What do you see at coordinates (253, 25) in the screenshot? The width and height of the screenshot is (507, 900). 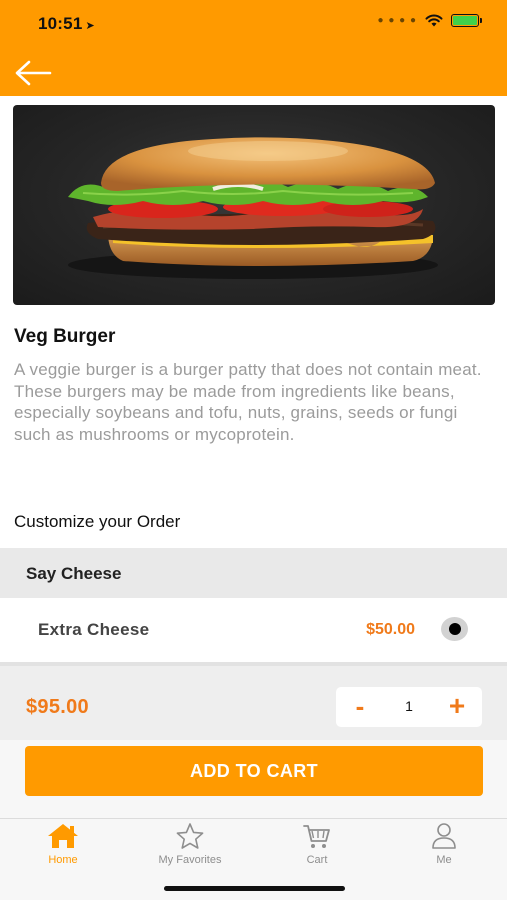 I see `status-bar: 10:51 ➤ ● ● ● ●` at bounding box center [253, 25].